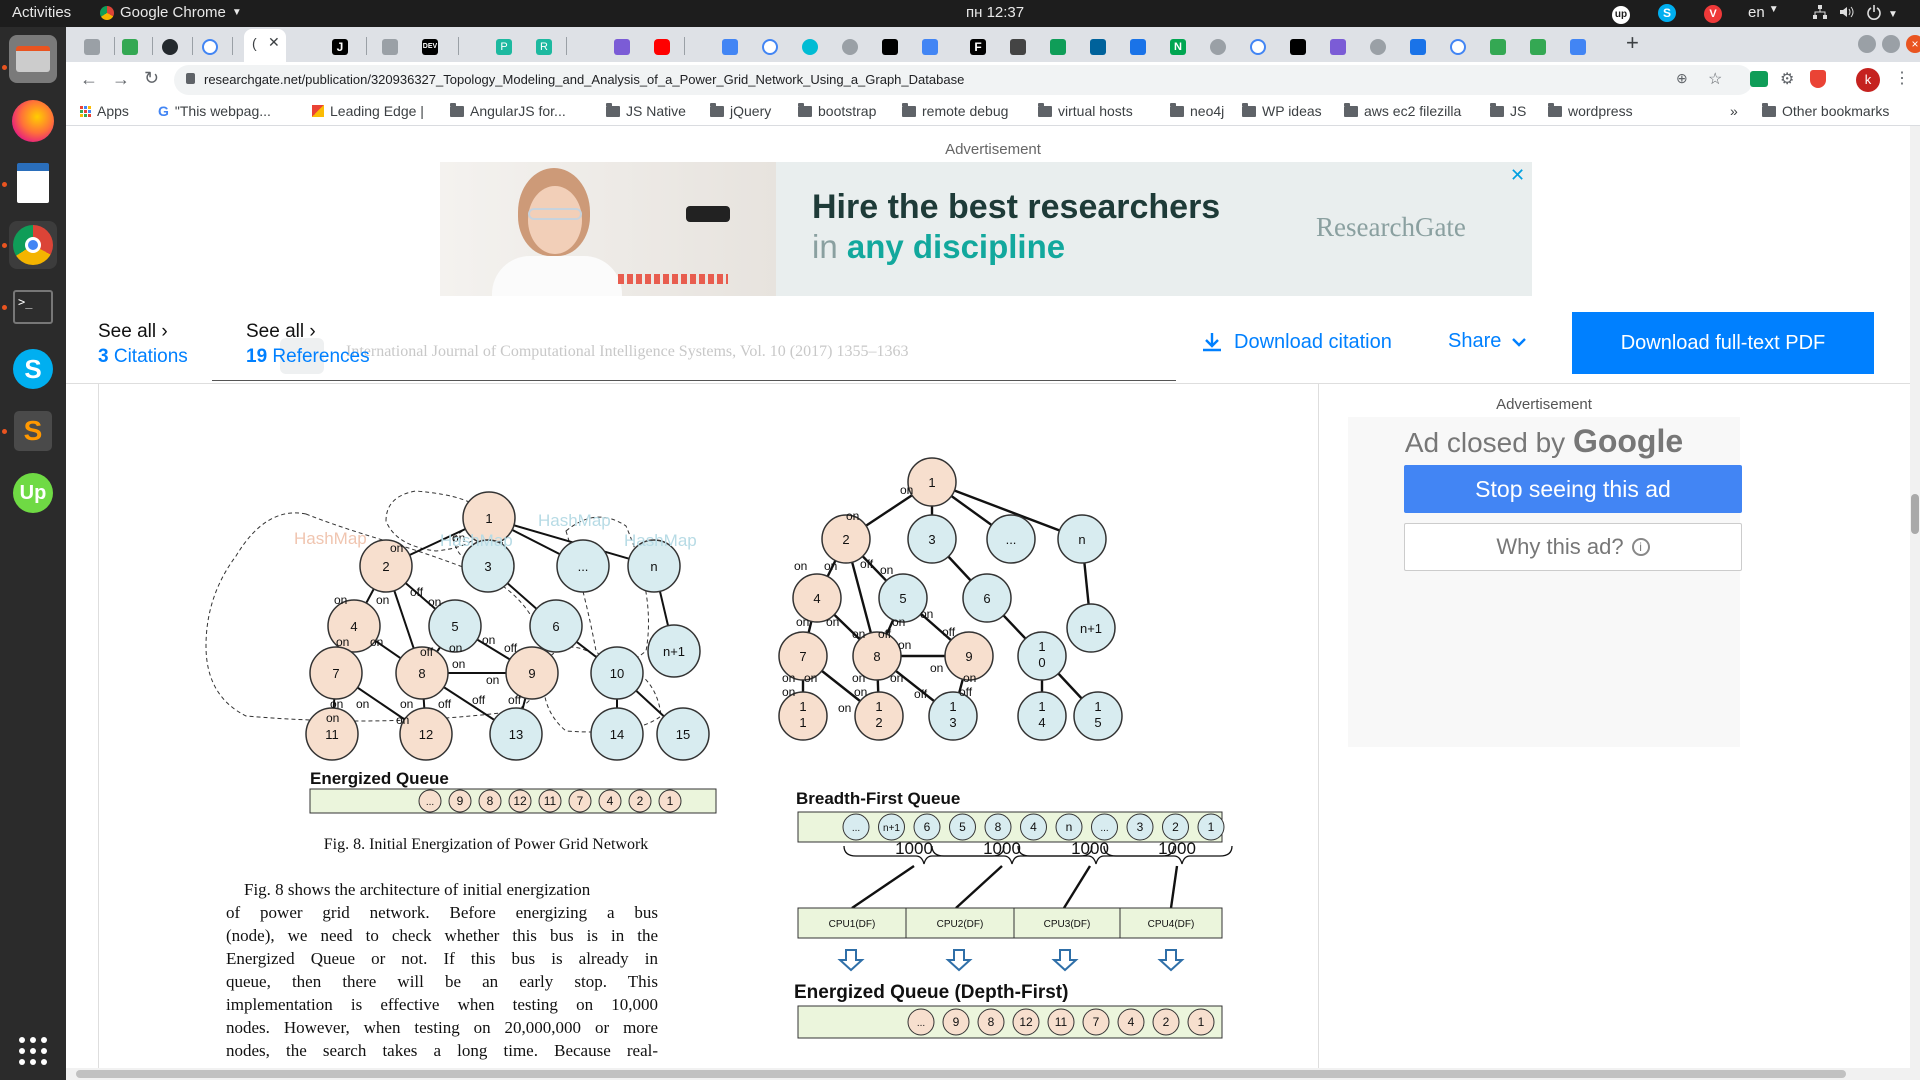 The image size is (1920, 1080). Describe the element at coordinates (837, 110) in the screenshot. I see `bookmark-folder: bootstrap` at that location.